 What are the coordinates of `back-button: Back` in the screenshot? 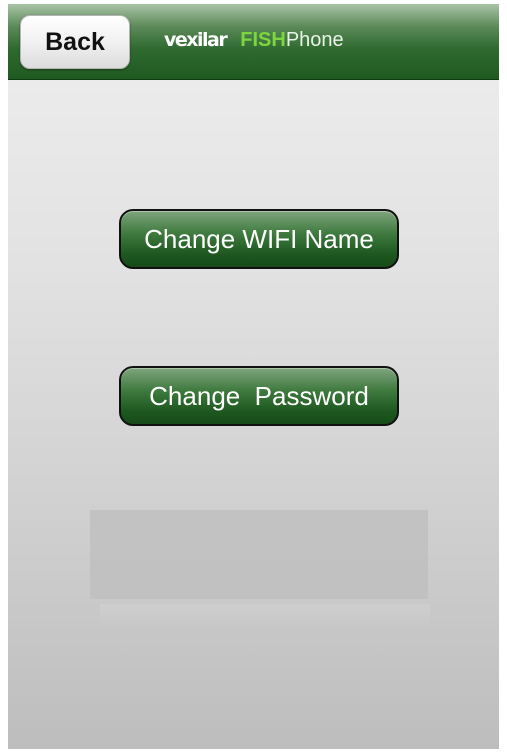 It's located at (75, 42).